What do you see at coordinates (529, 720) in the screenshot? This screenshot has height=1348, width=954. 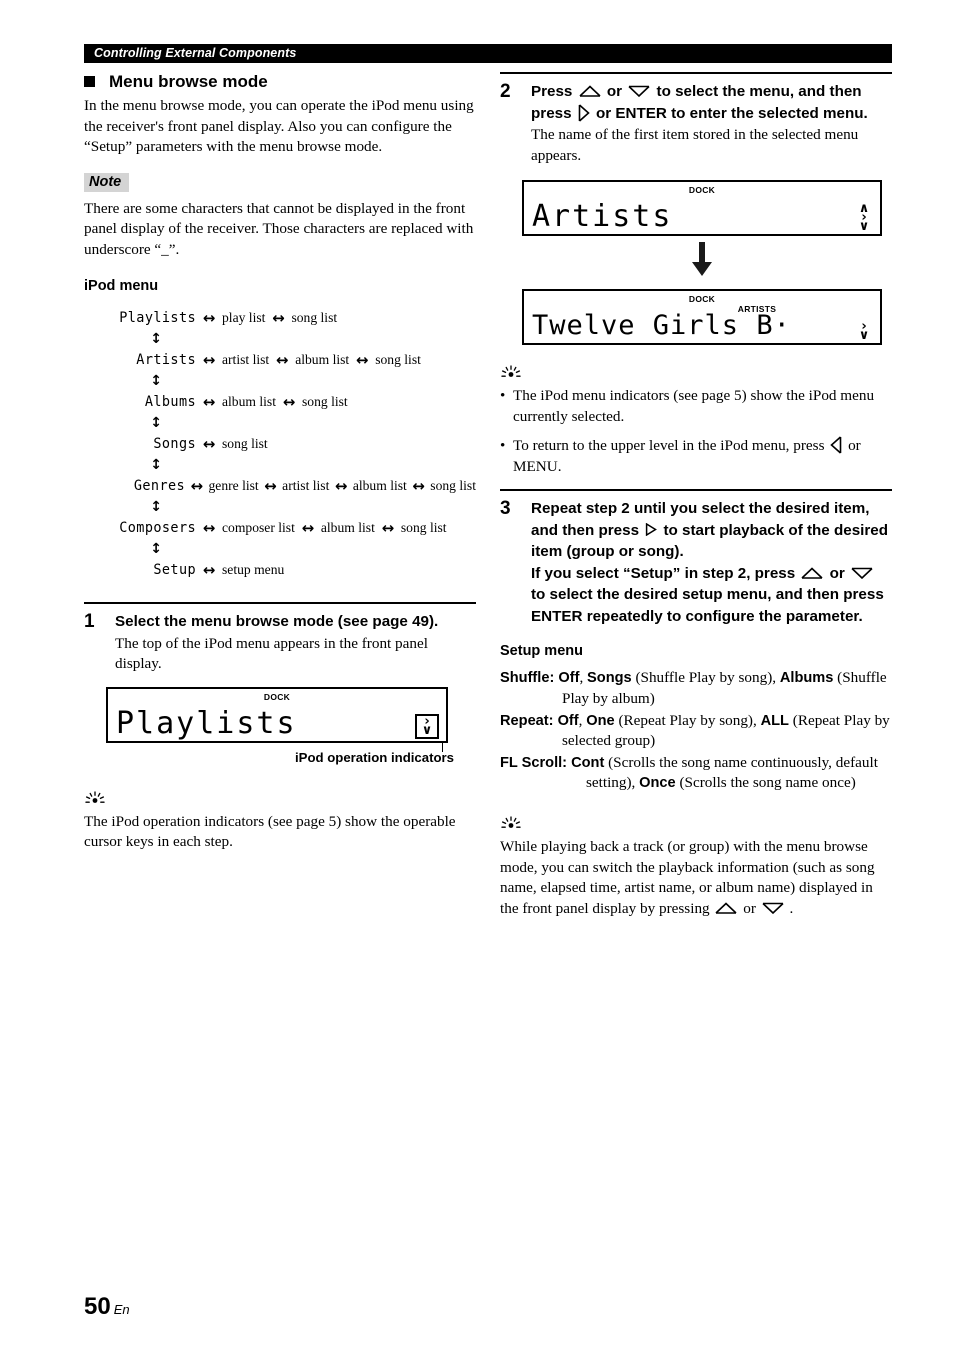 I see `setup-menu-item-label: Repeat:` at bounding box center [529, 720].